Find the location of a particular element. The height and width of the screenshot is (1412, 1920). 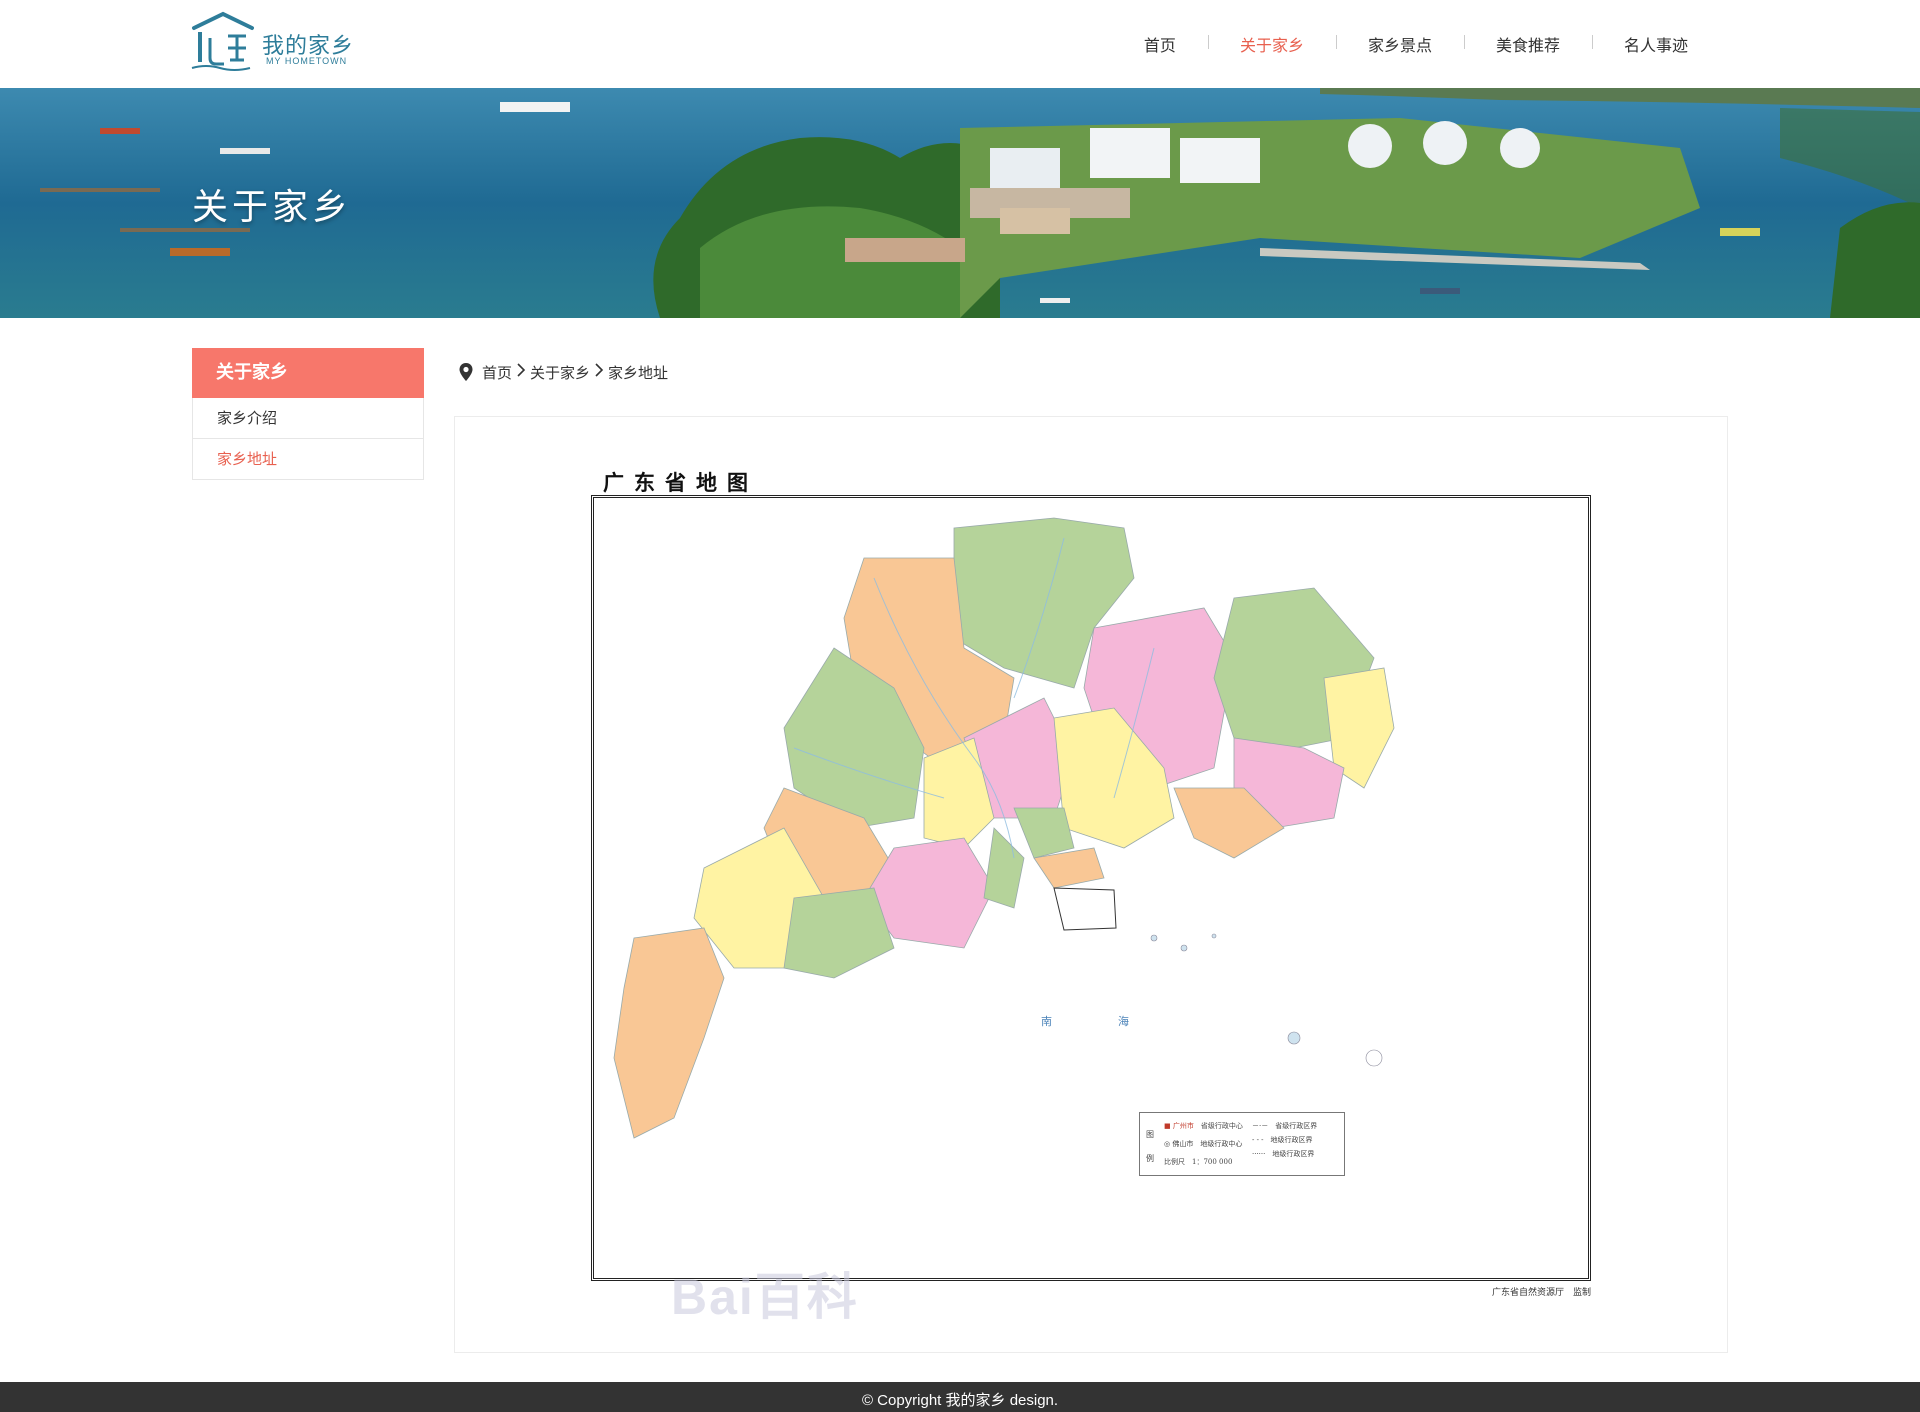

sea-label-south: 南 is located at coordinates (1046, 1021).